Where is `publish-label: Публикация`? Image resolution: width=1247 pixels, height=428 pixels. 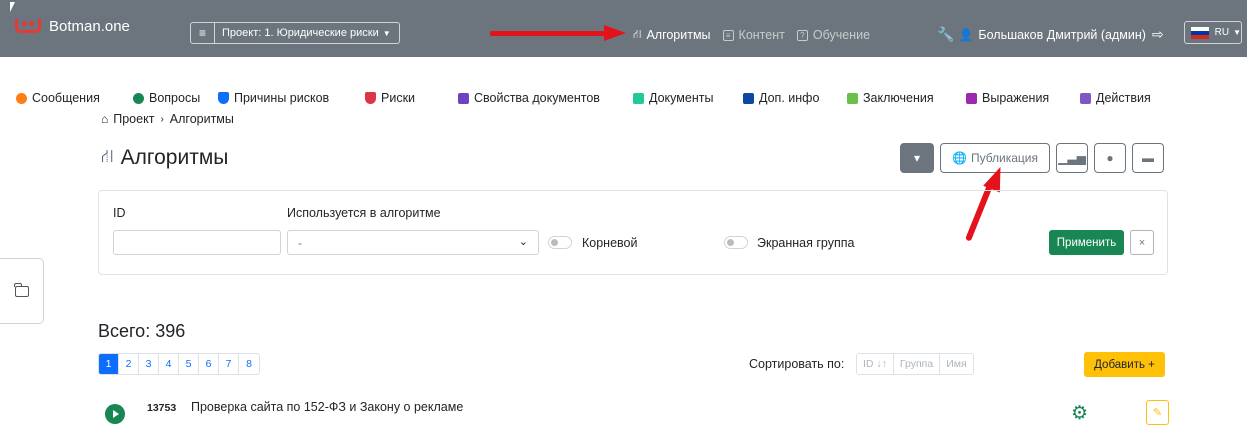
publish-label: Публикация is located at coordinates (1004, 158).